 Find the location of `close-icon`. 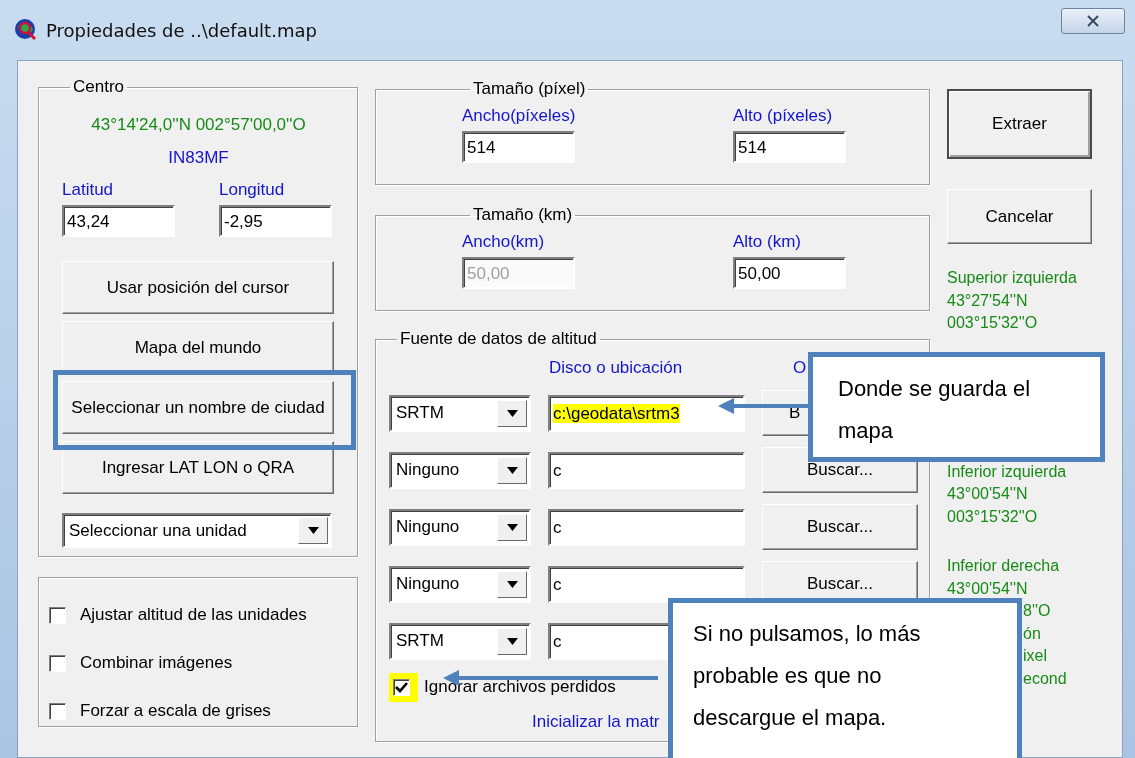

close-icon is located at coordinates (1093, 21).